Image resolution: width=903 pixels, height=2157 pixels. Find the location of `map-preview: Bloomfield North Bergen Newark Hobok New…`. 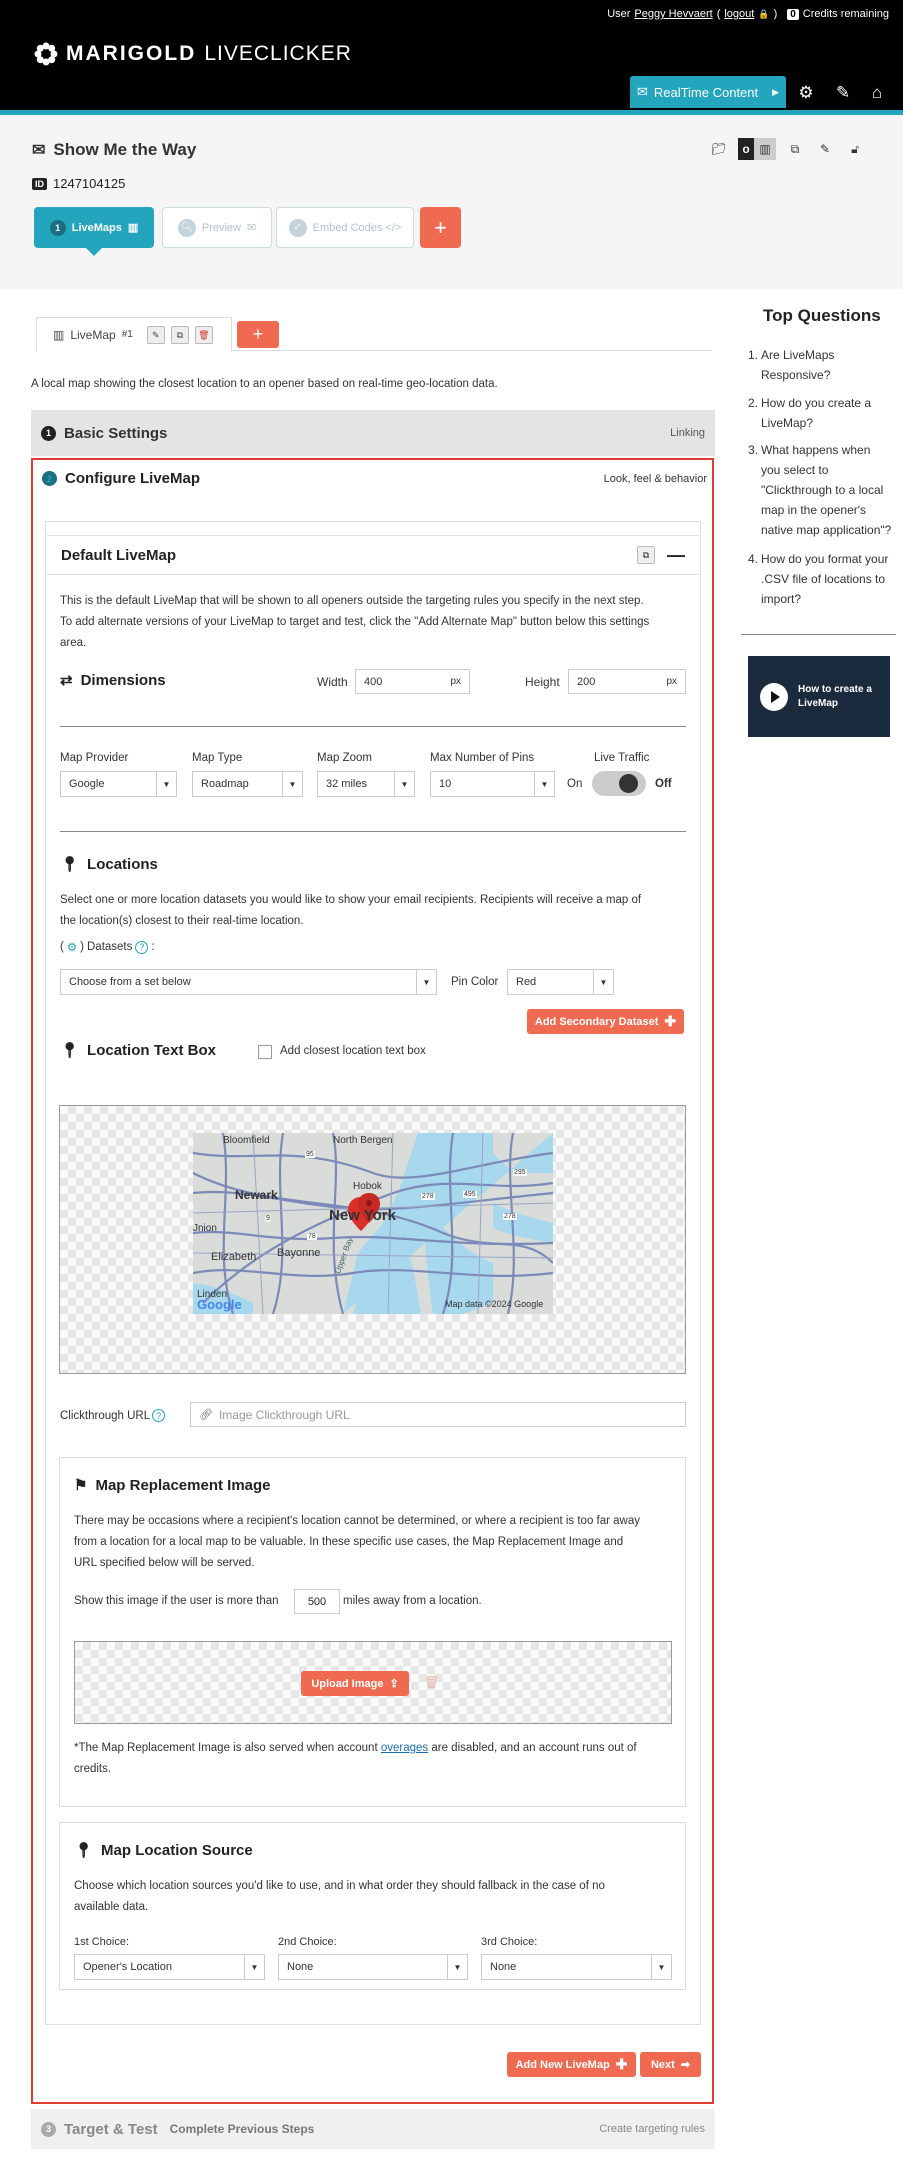

map-preview: Bloomfield North Bergen Newark Hobok New… is located at coordinates (372, 1239).